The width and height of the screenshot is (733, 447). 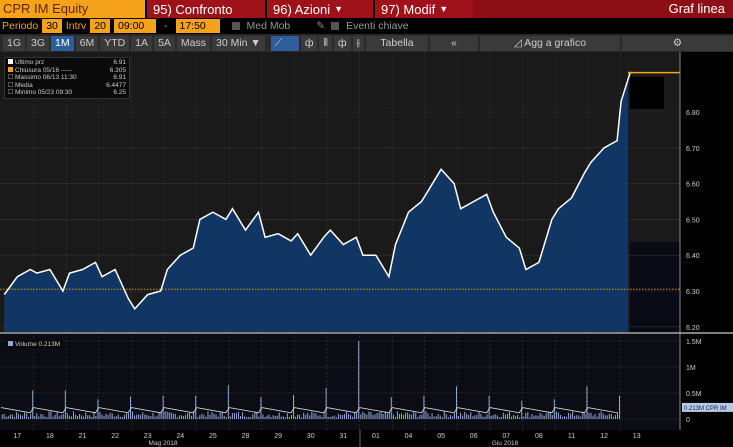 What do you see at coordinates (52, 26) in the screenshot?
I see `period-input: 30` at bounding box center [52, 26].